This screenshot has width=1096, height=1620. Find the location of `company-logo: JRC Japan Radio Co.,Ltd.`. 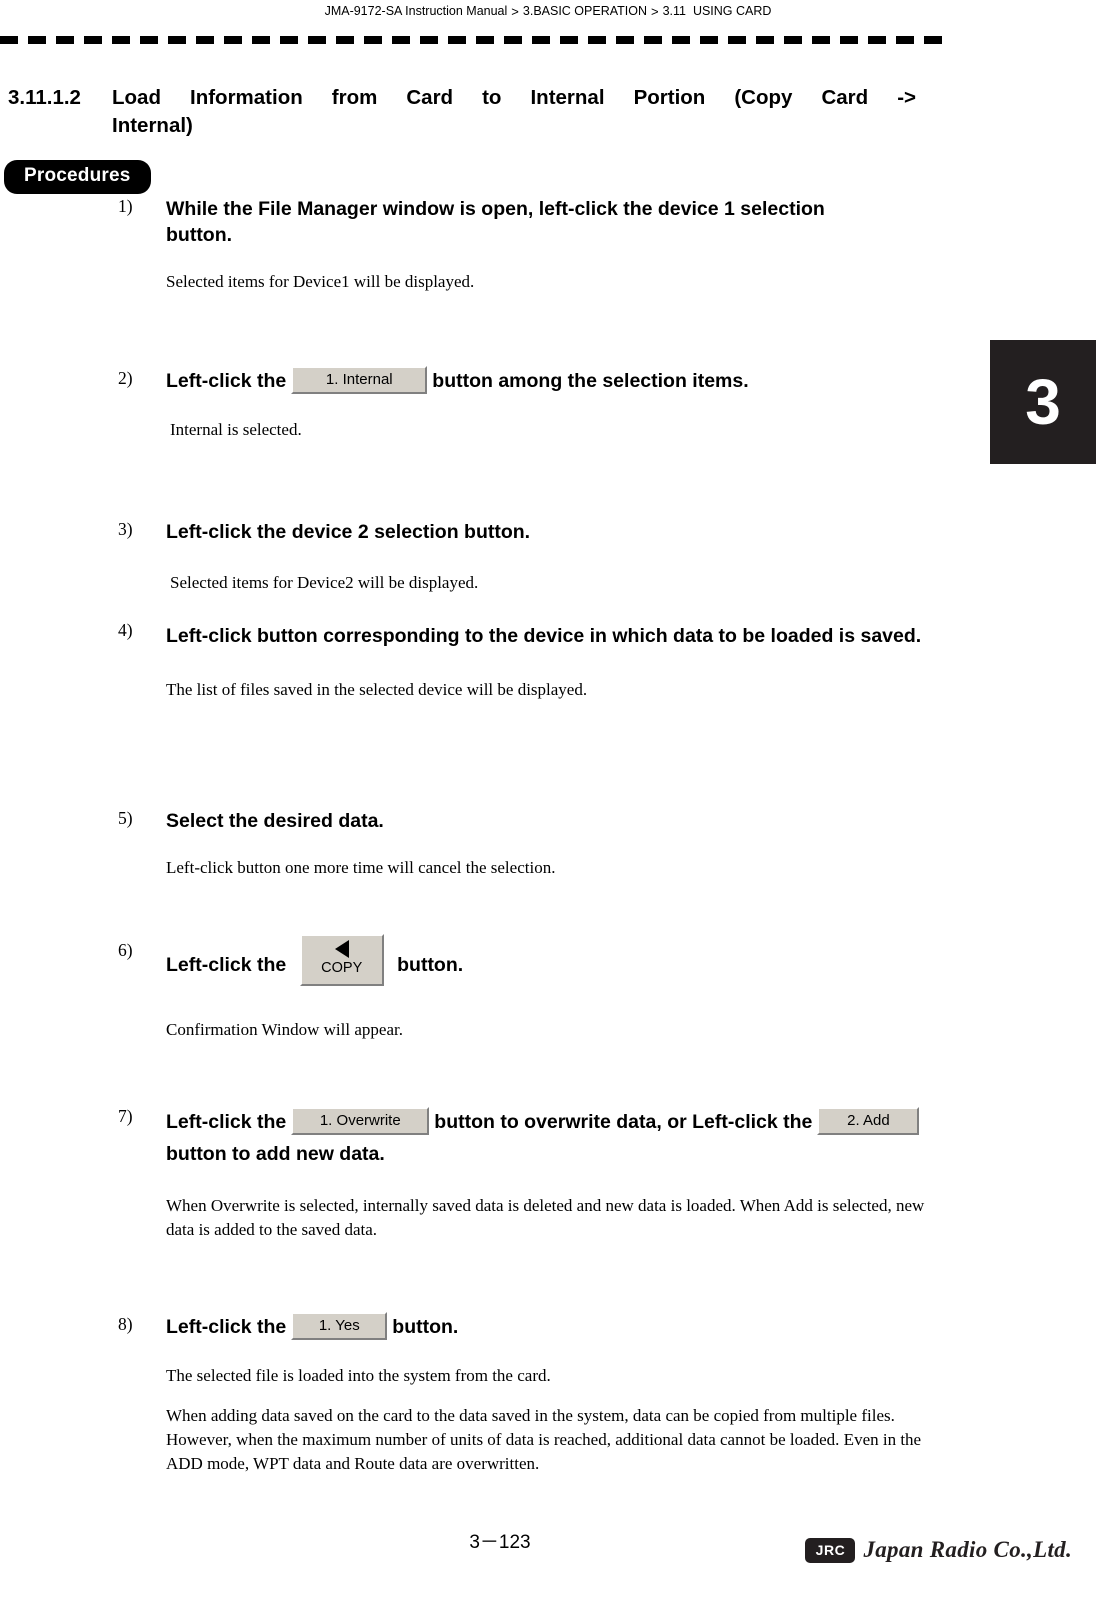

company-logo: JRC Japan Radio Co.,Ltd. is located at coordinates (938, 1550).